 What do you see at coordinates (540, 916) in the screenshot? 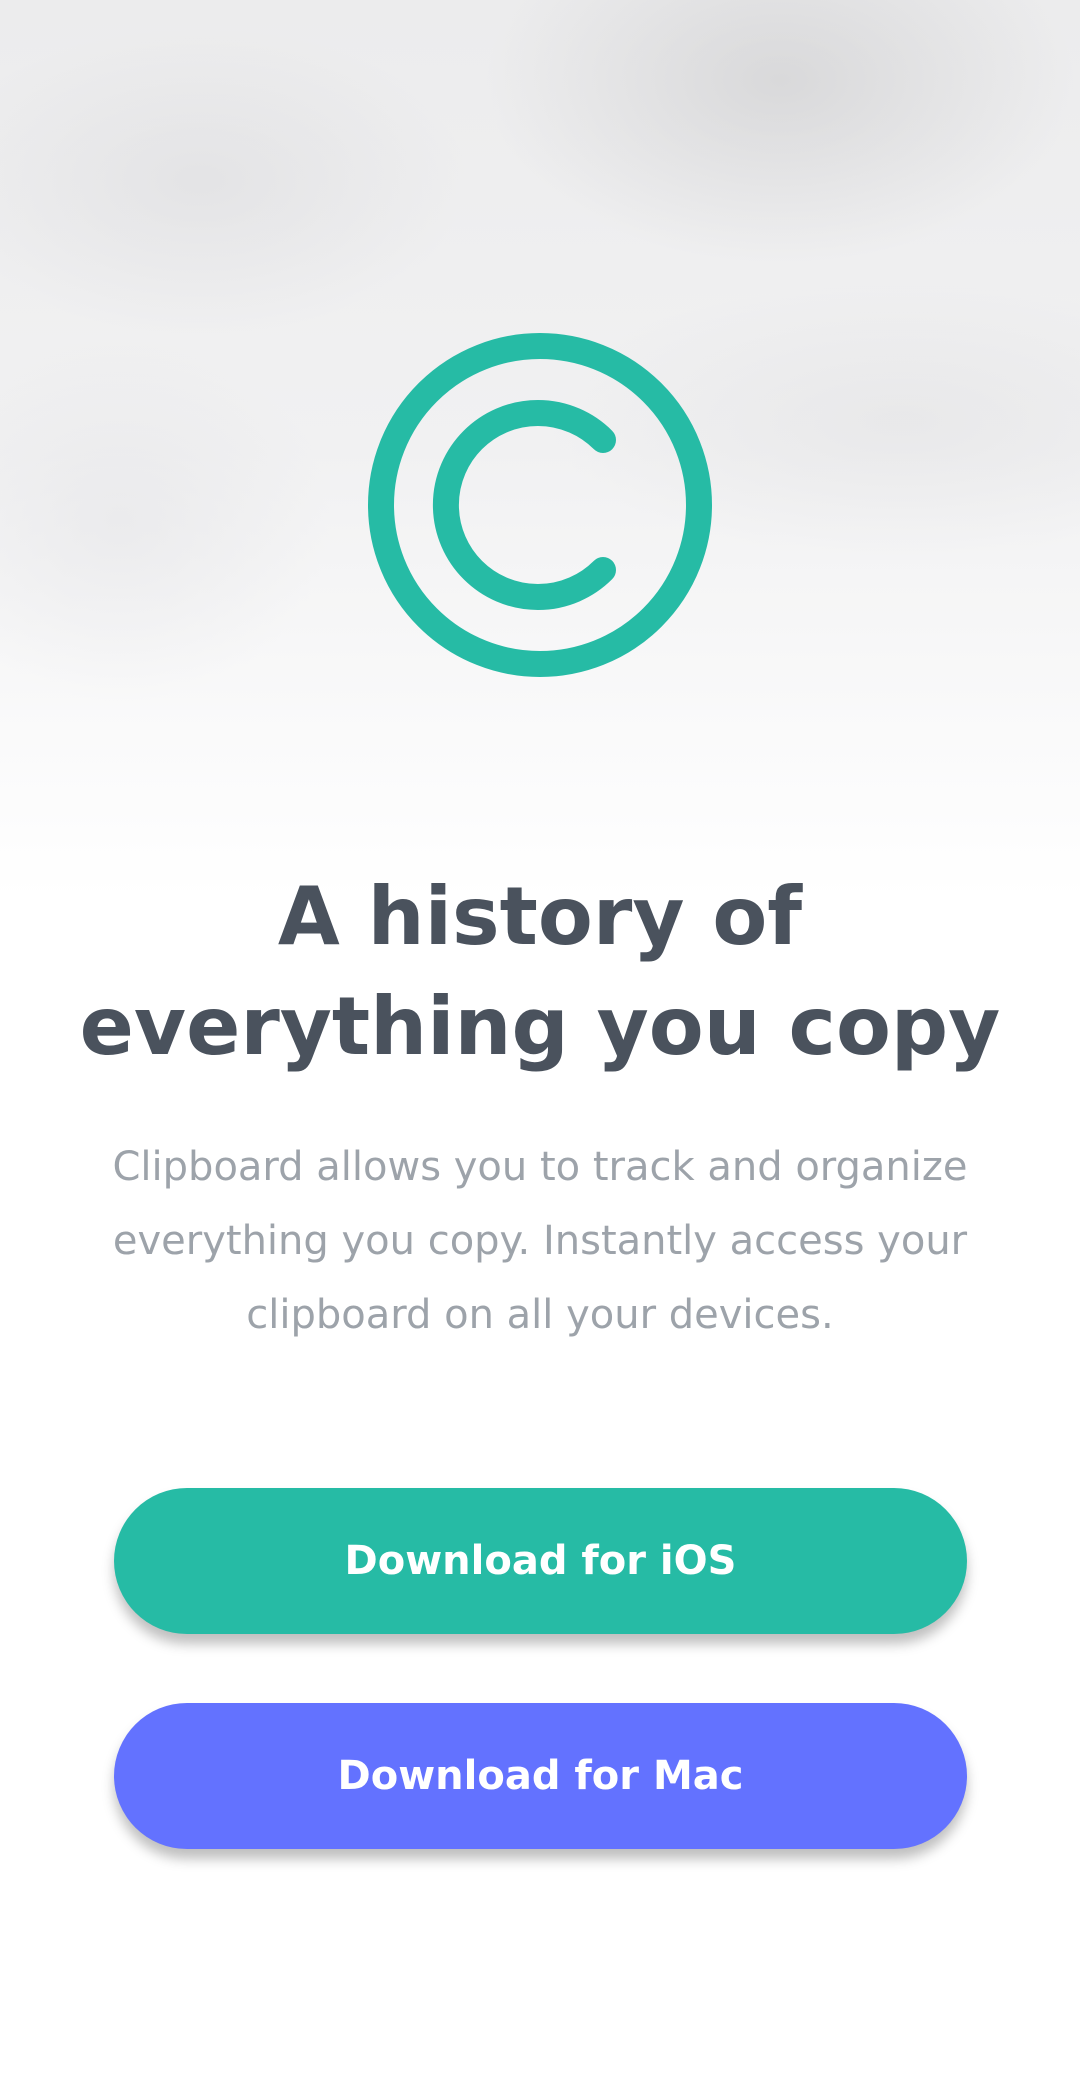
I see `headline-line-1: A history of` at bounding box center [540, 916].